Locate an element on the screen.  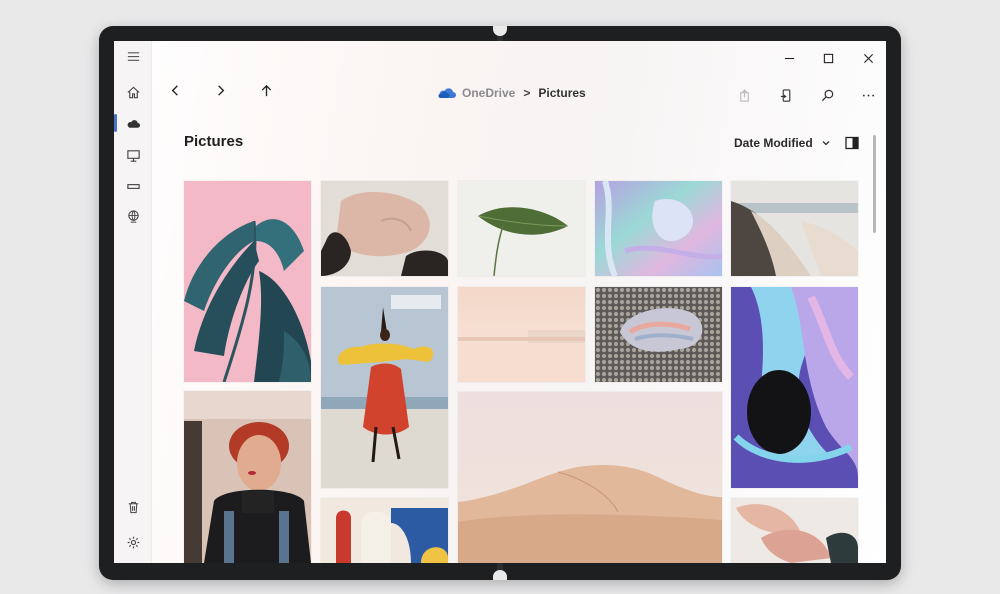
photo-holographic-marble-image is located at coordinates (658, 228).